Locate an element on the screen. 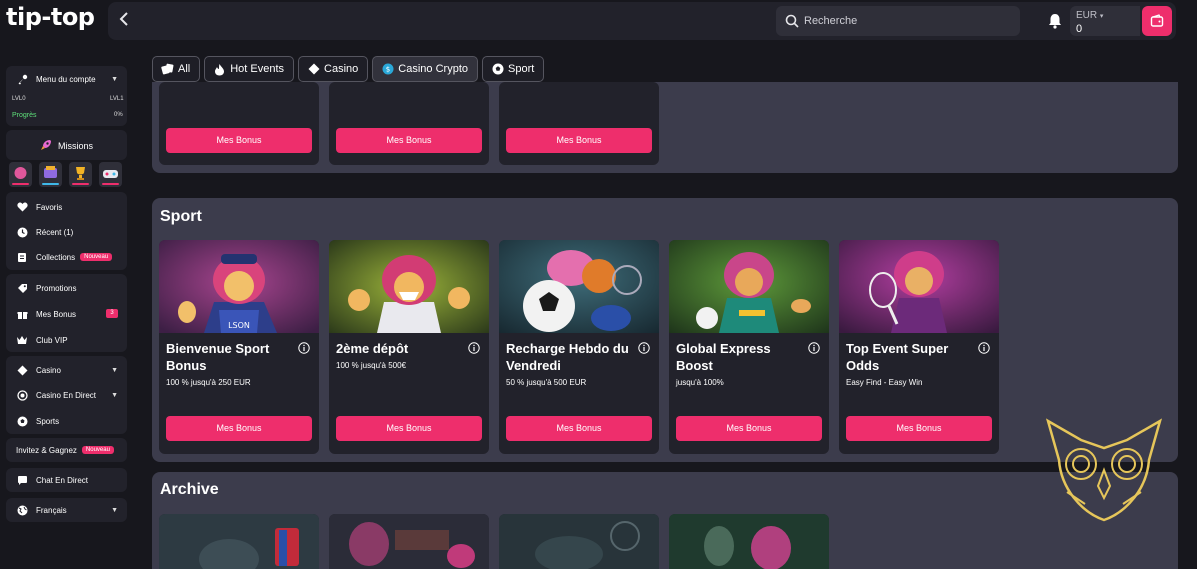  sidebar-item-favoris: Favoris is located at coordinates (70, 207).